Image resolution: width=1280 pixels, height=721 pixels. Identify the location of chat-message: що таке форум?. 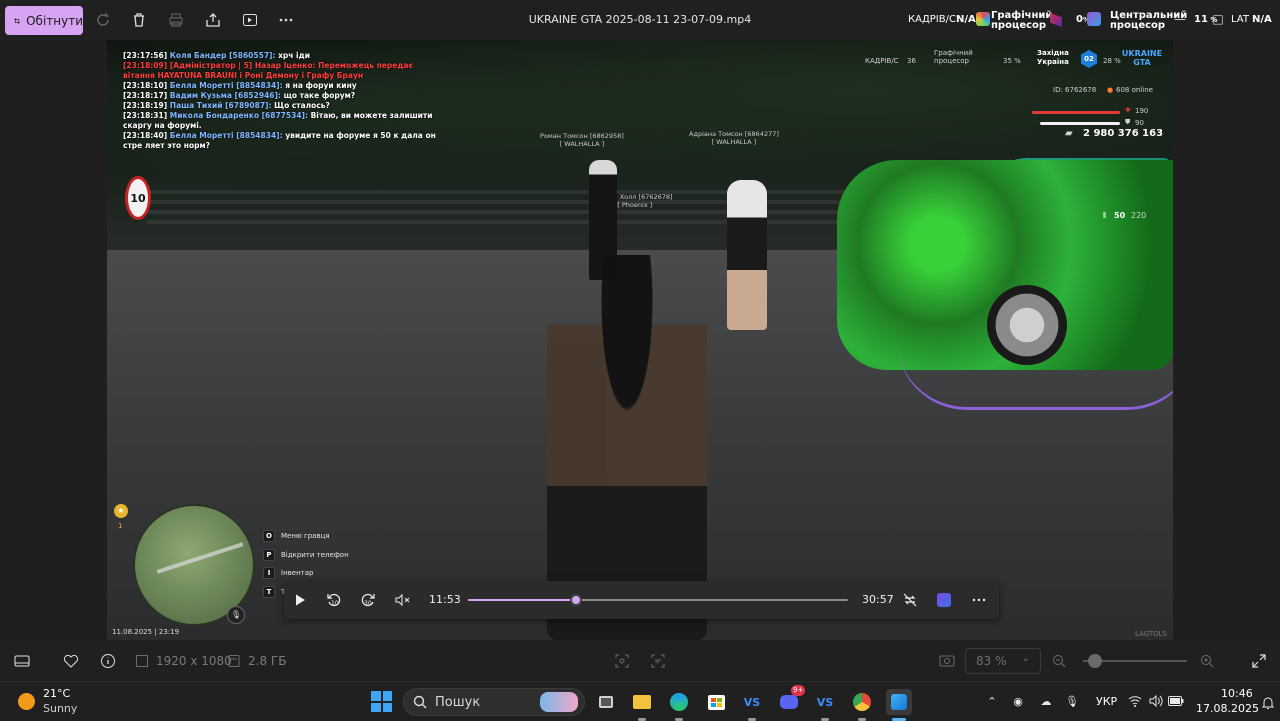
(319, 95).